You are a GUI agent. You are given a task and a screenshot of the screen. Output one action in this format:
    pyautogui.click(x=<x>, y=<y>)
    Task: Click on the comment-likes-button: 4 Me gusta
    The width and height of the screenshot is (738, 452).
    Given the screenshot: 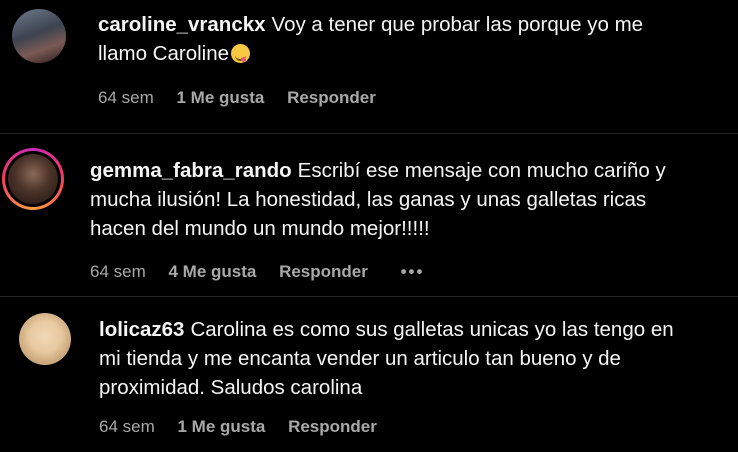 What is the action you would take?
    pyautogui.click(x=212, y=271)
    